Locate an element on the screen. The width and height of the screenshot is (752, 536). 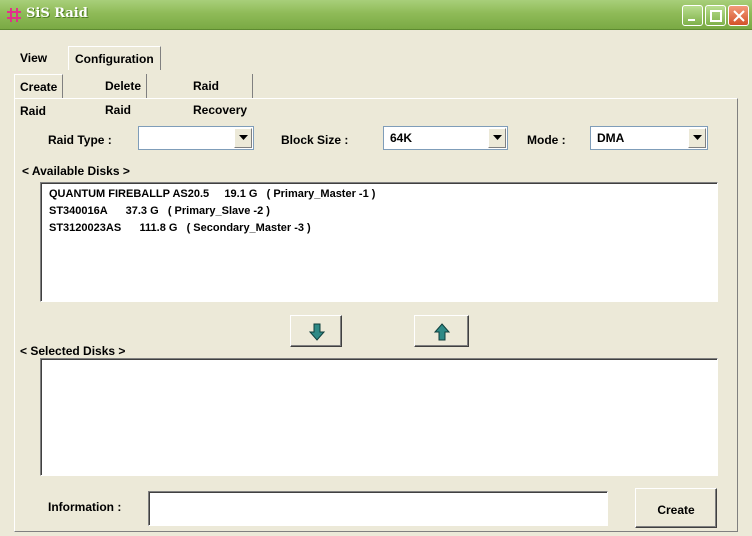
raid-type-label: Raid Type : is located at coordinates (80, 140).